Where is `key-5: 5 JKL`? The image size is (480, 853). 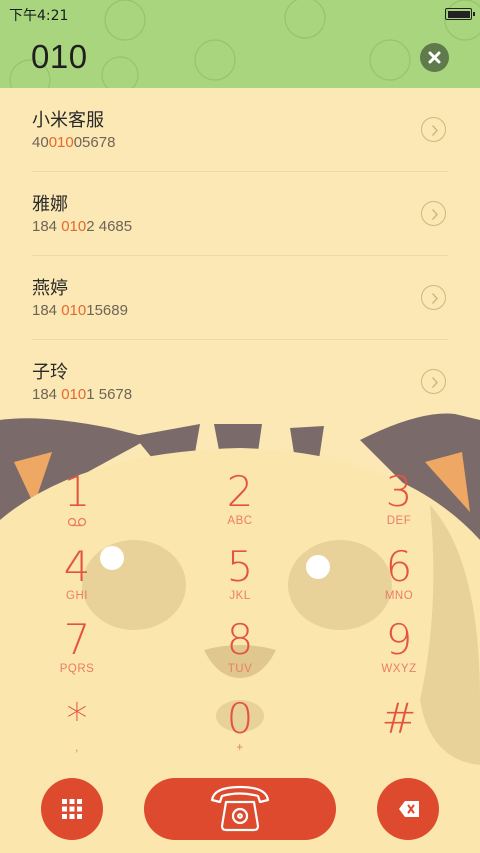 key-5: 5 JKL is located at coordinates (240, 580).